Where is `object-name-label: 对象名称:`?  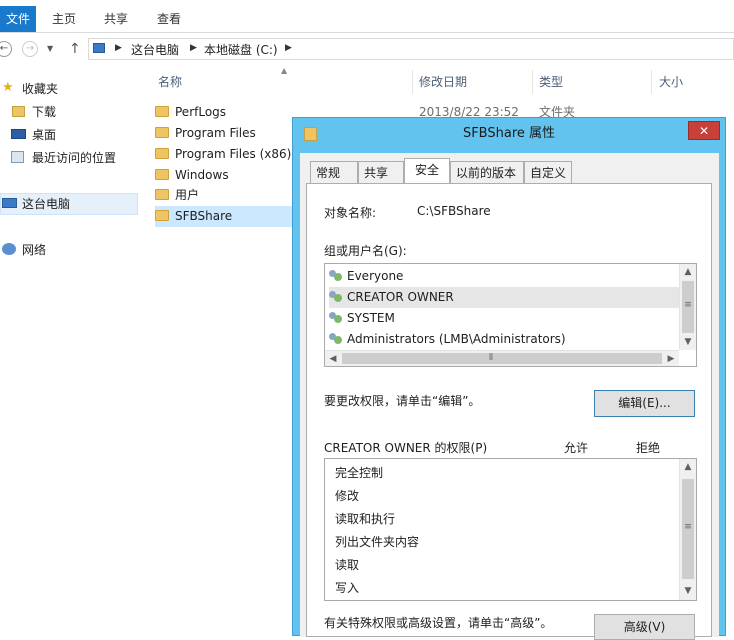
object-name-label: 对象名称: is located at coordinates (350, 213).